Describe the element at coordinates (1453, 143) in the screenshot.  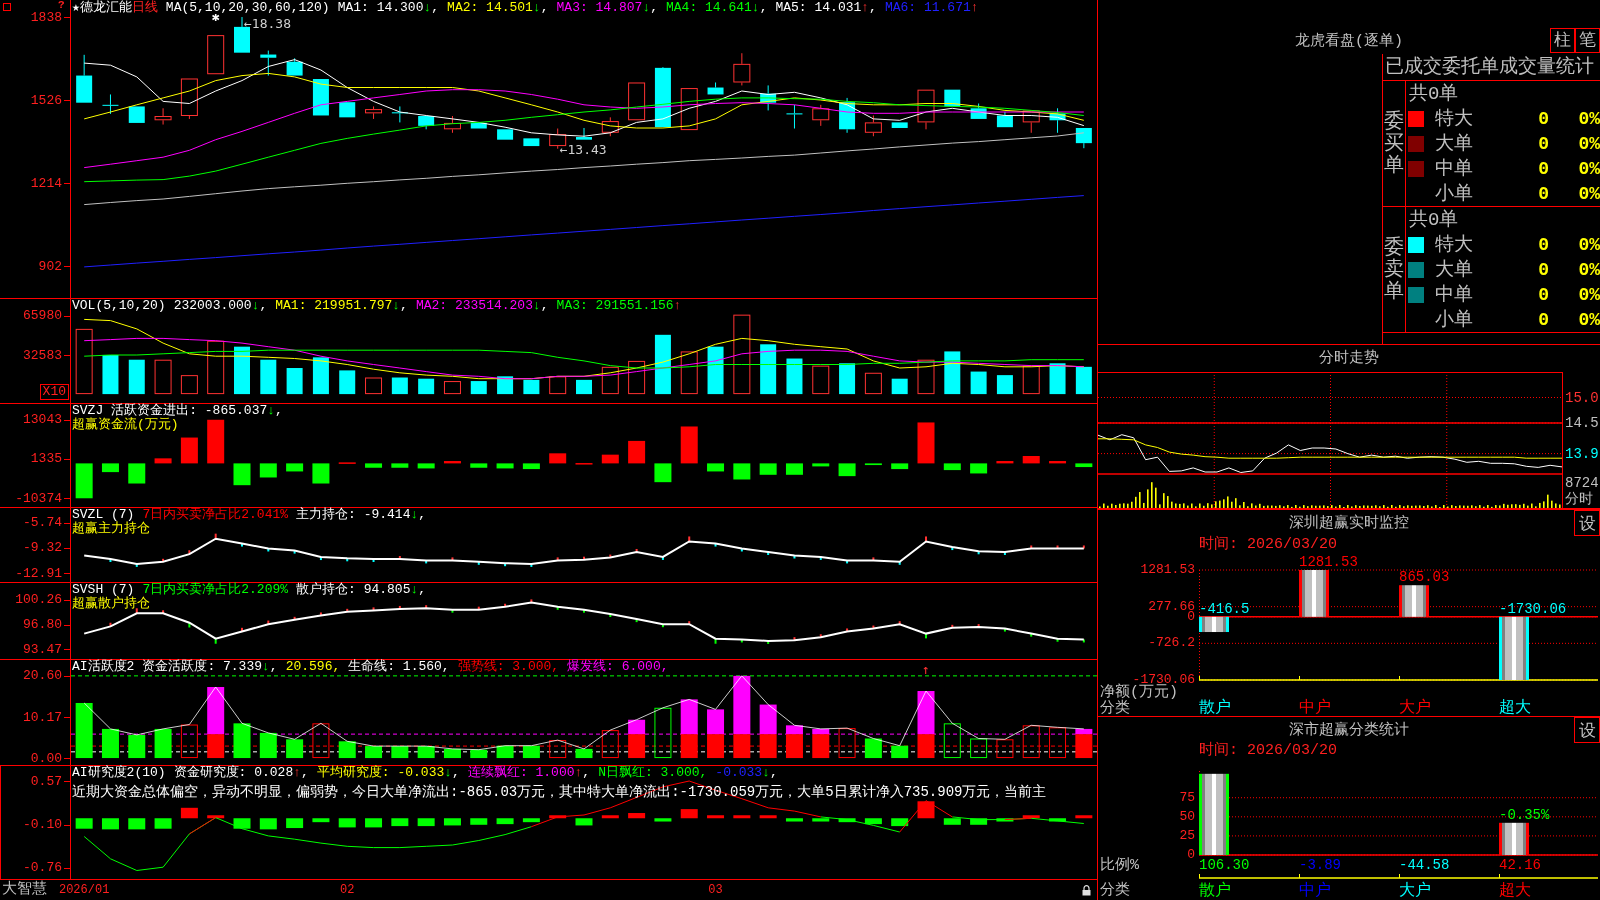
I see `row-label: 大单` at that location.